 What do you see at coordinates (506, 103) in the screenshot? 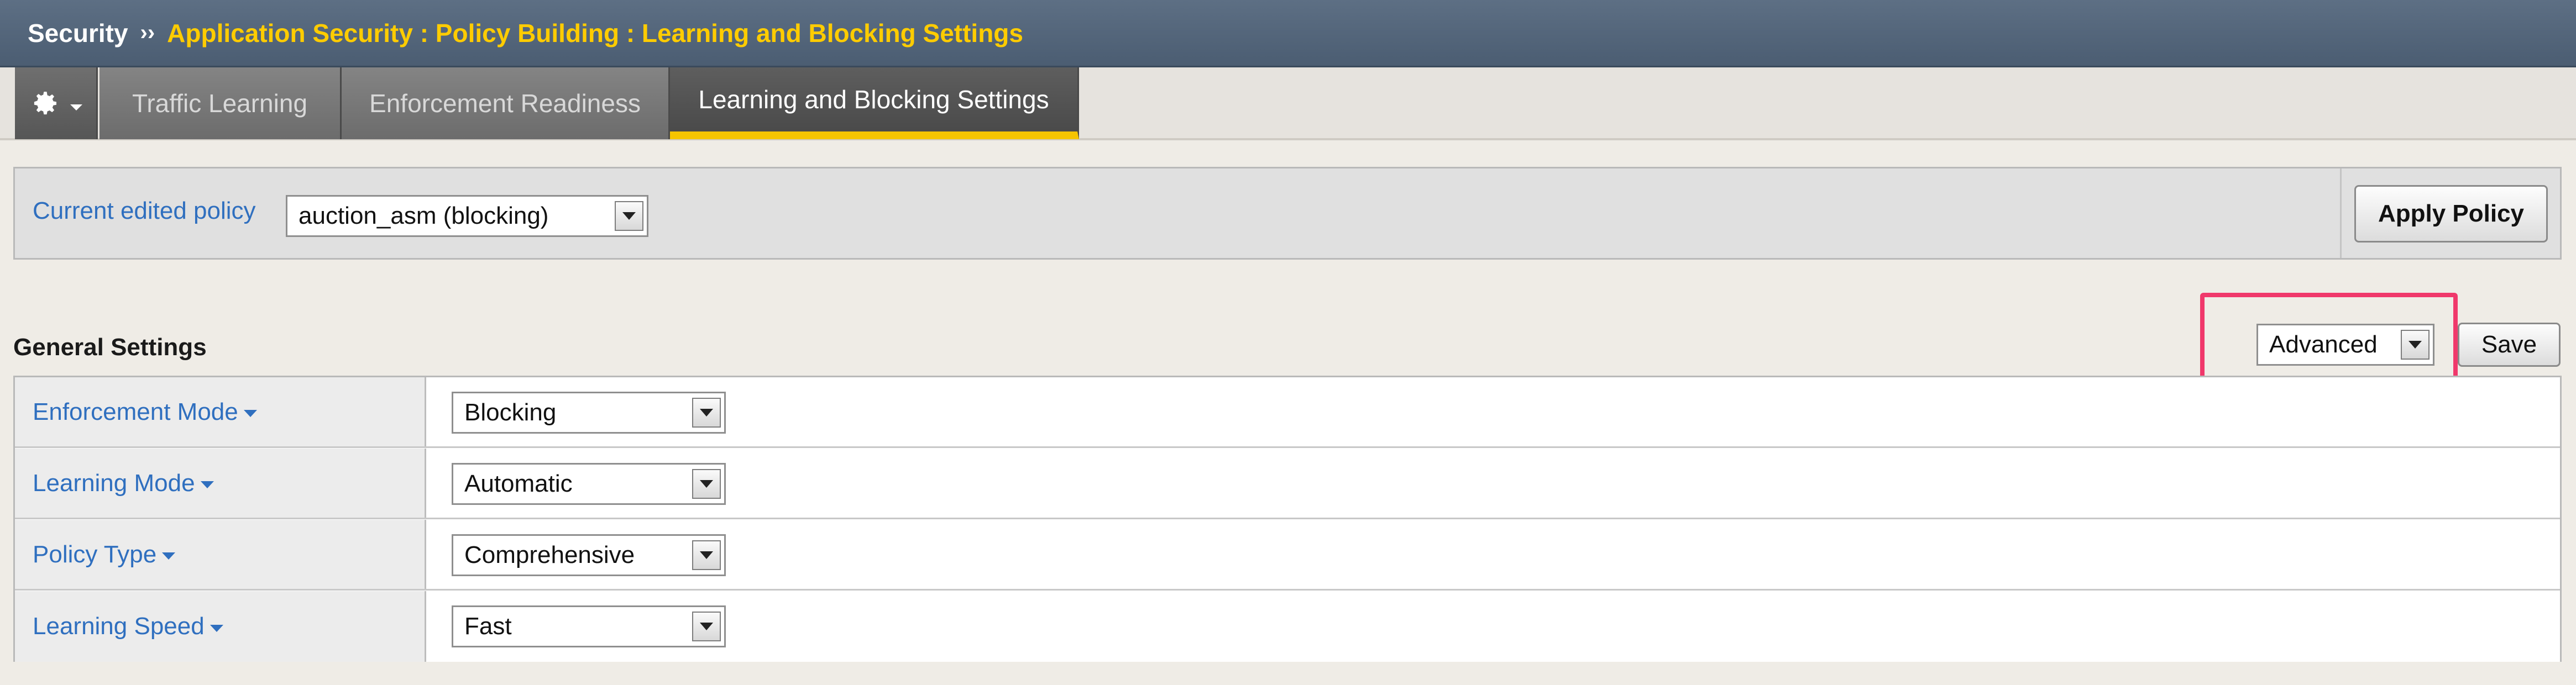
I see `tab-enforcement-readiness: Enforcement Readiness` at bounding box center [506, 103].